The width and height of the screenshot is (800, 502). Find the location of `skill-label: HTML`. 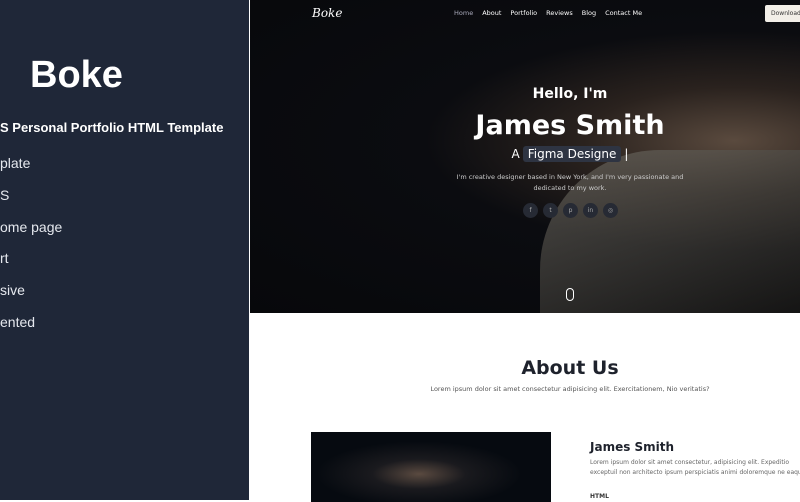

skill-label: HTML is located at coordinates (599, 496).